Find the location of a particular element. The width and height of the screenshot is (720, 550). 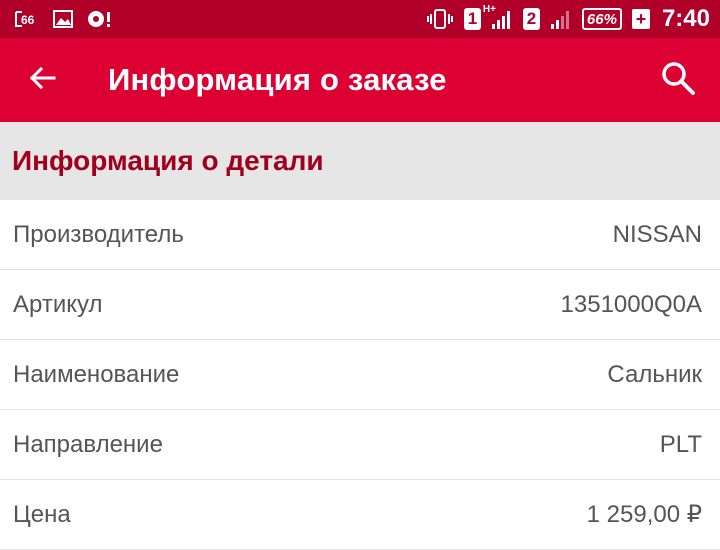

sim2-badge: 2 is located at coordinates (531, 19).